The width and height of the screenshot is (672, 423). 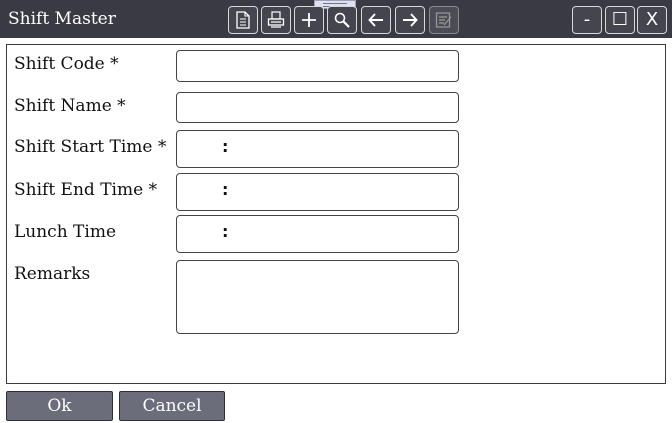 I want to click on shift-code-input, so click(x=317, y=66).